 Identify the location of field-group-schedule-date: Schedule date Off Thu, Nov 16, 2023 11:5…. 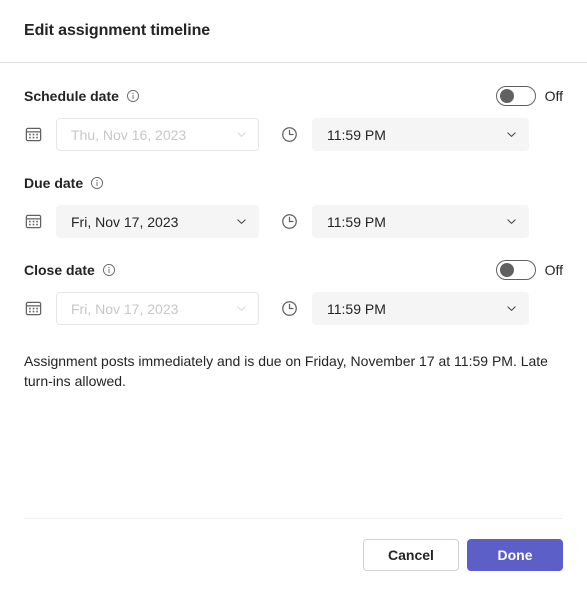
(293, 118).